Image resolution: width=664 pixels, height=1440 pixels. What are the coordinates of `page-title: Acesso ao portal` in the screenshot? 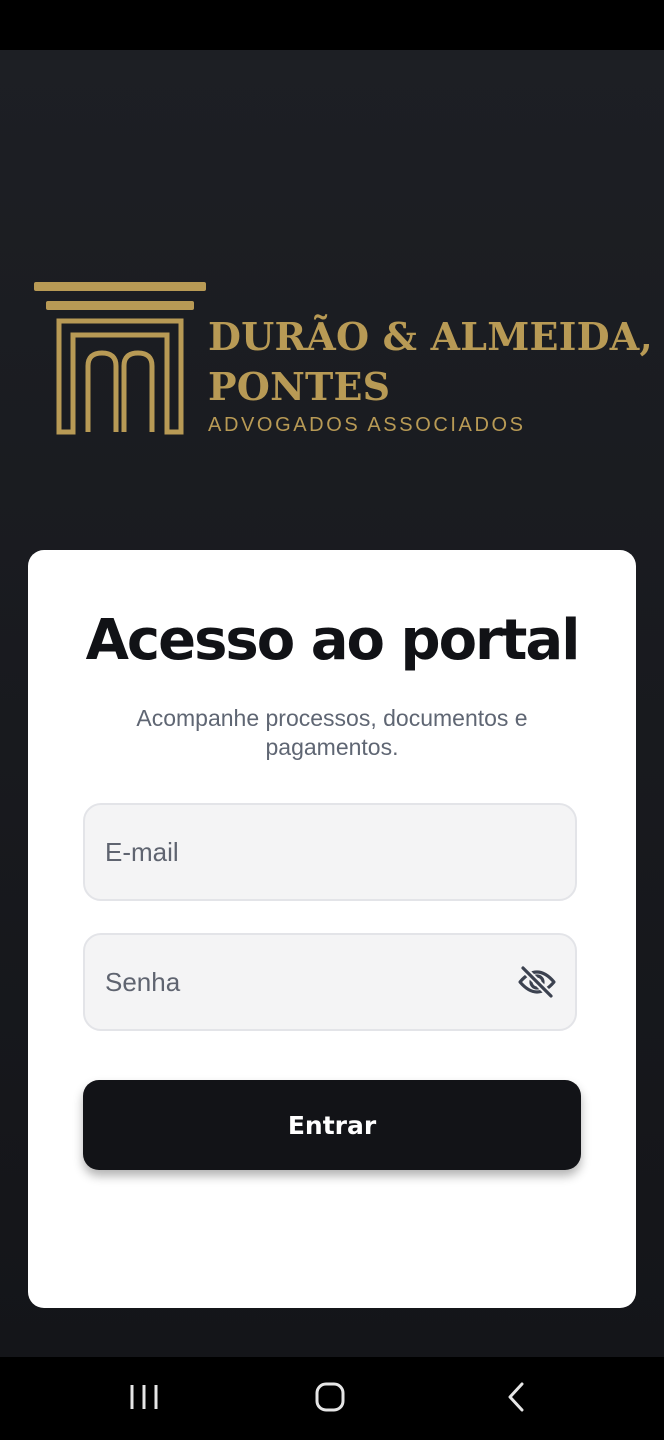 It's located at (333, 640).